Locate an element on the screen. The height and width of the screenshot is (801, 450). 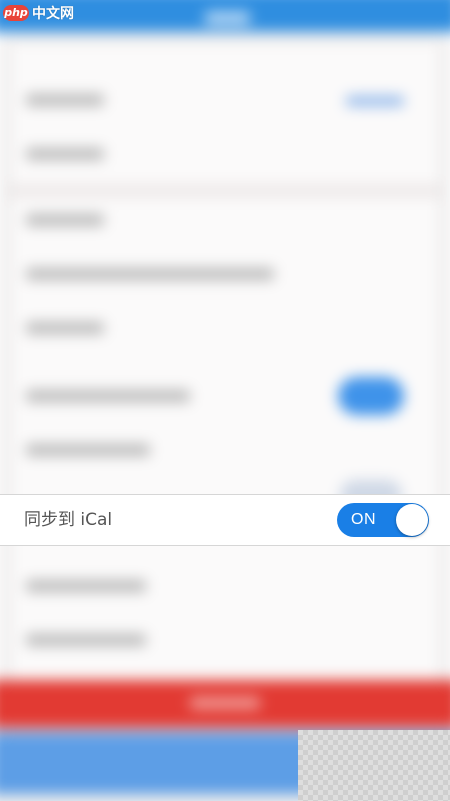
toggle-knob is located at coordinates (412, 520).